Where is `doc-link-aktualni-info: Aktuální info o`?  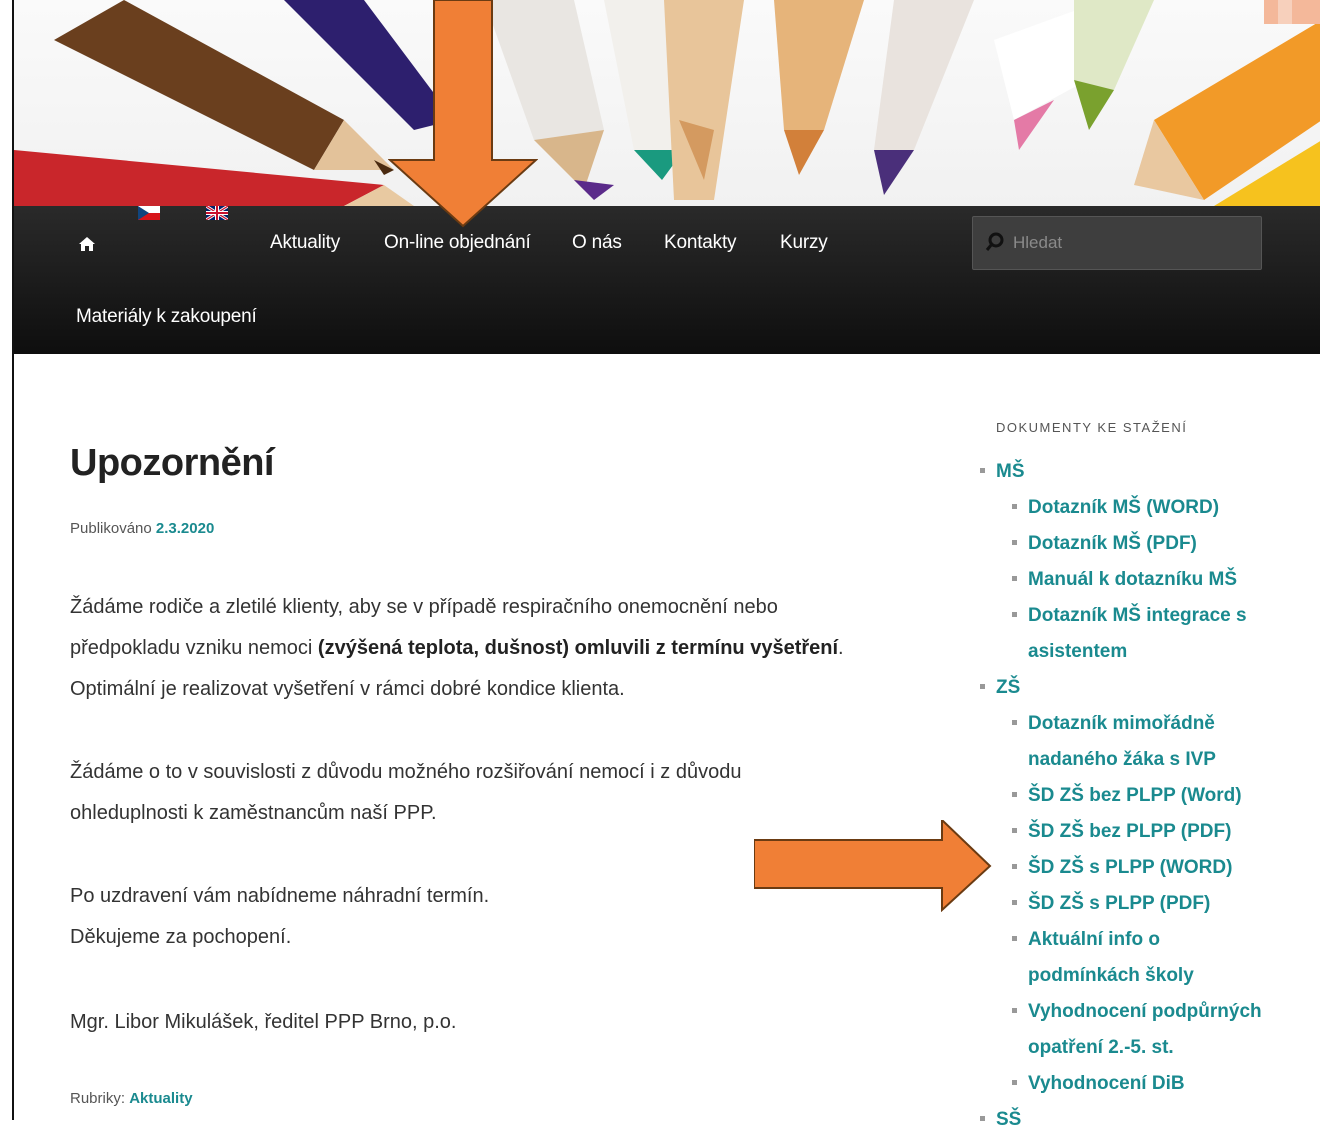
doc-link-aktualni-info: Aktuální info o is located at coordinates (1094, 940).